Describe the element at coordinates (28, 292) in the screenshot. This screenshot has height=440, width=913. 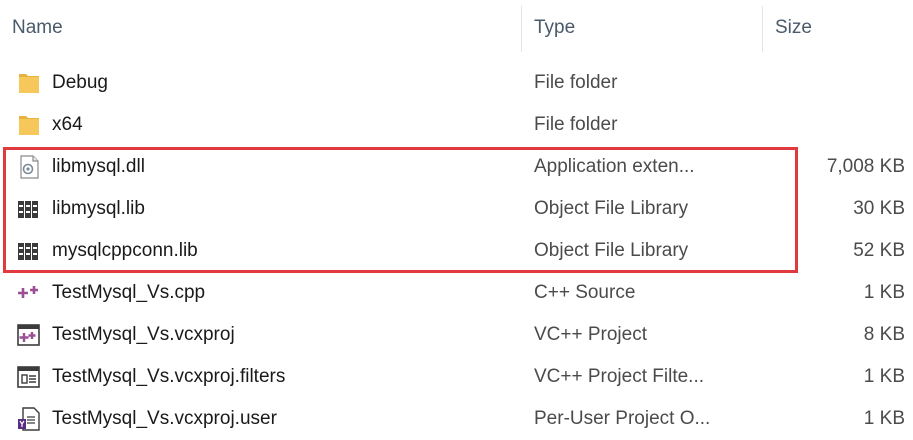
I see `cpp-file-icon` at that location.